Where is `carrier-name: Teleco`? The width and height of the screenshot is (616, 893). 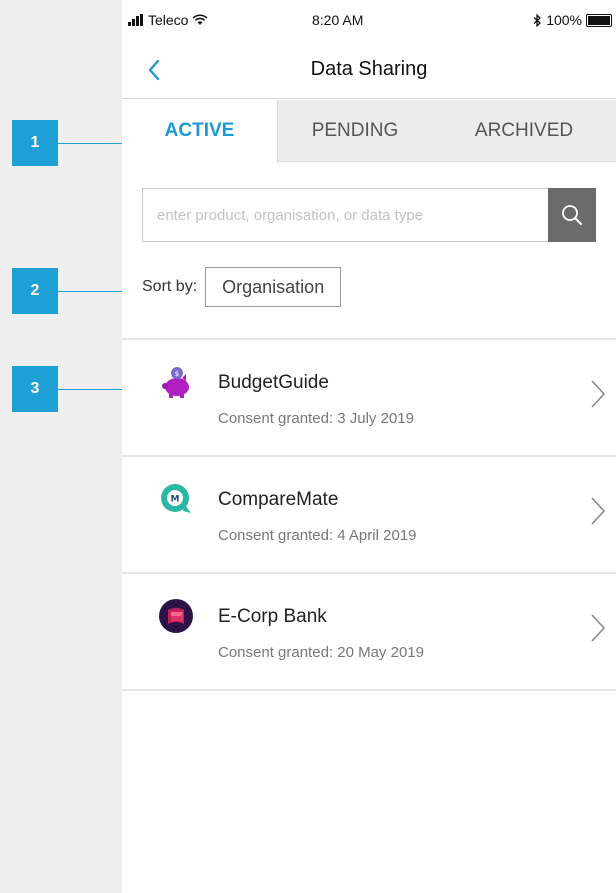 carrier-name: Teleco is located at coordinates (168, 20).